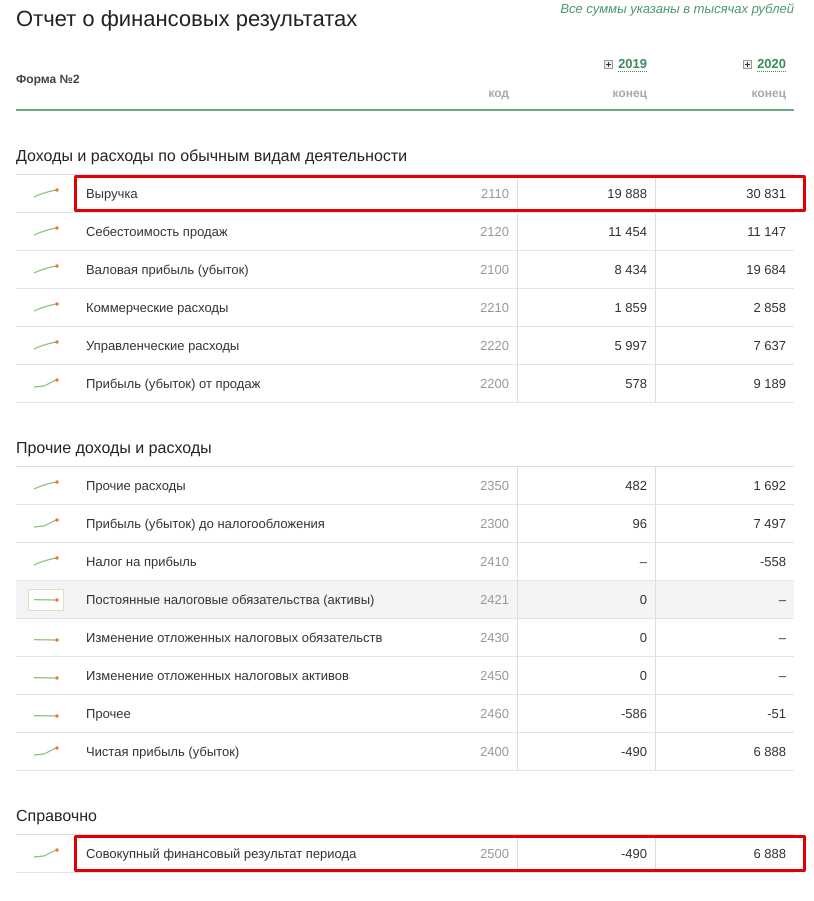  I want to click on row-label: Постоянные налоговые обязательства (активы), so click(230, 599).